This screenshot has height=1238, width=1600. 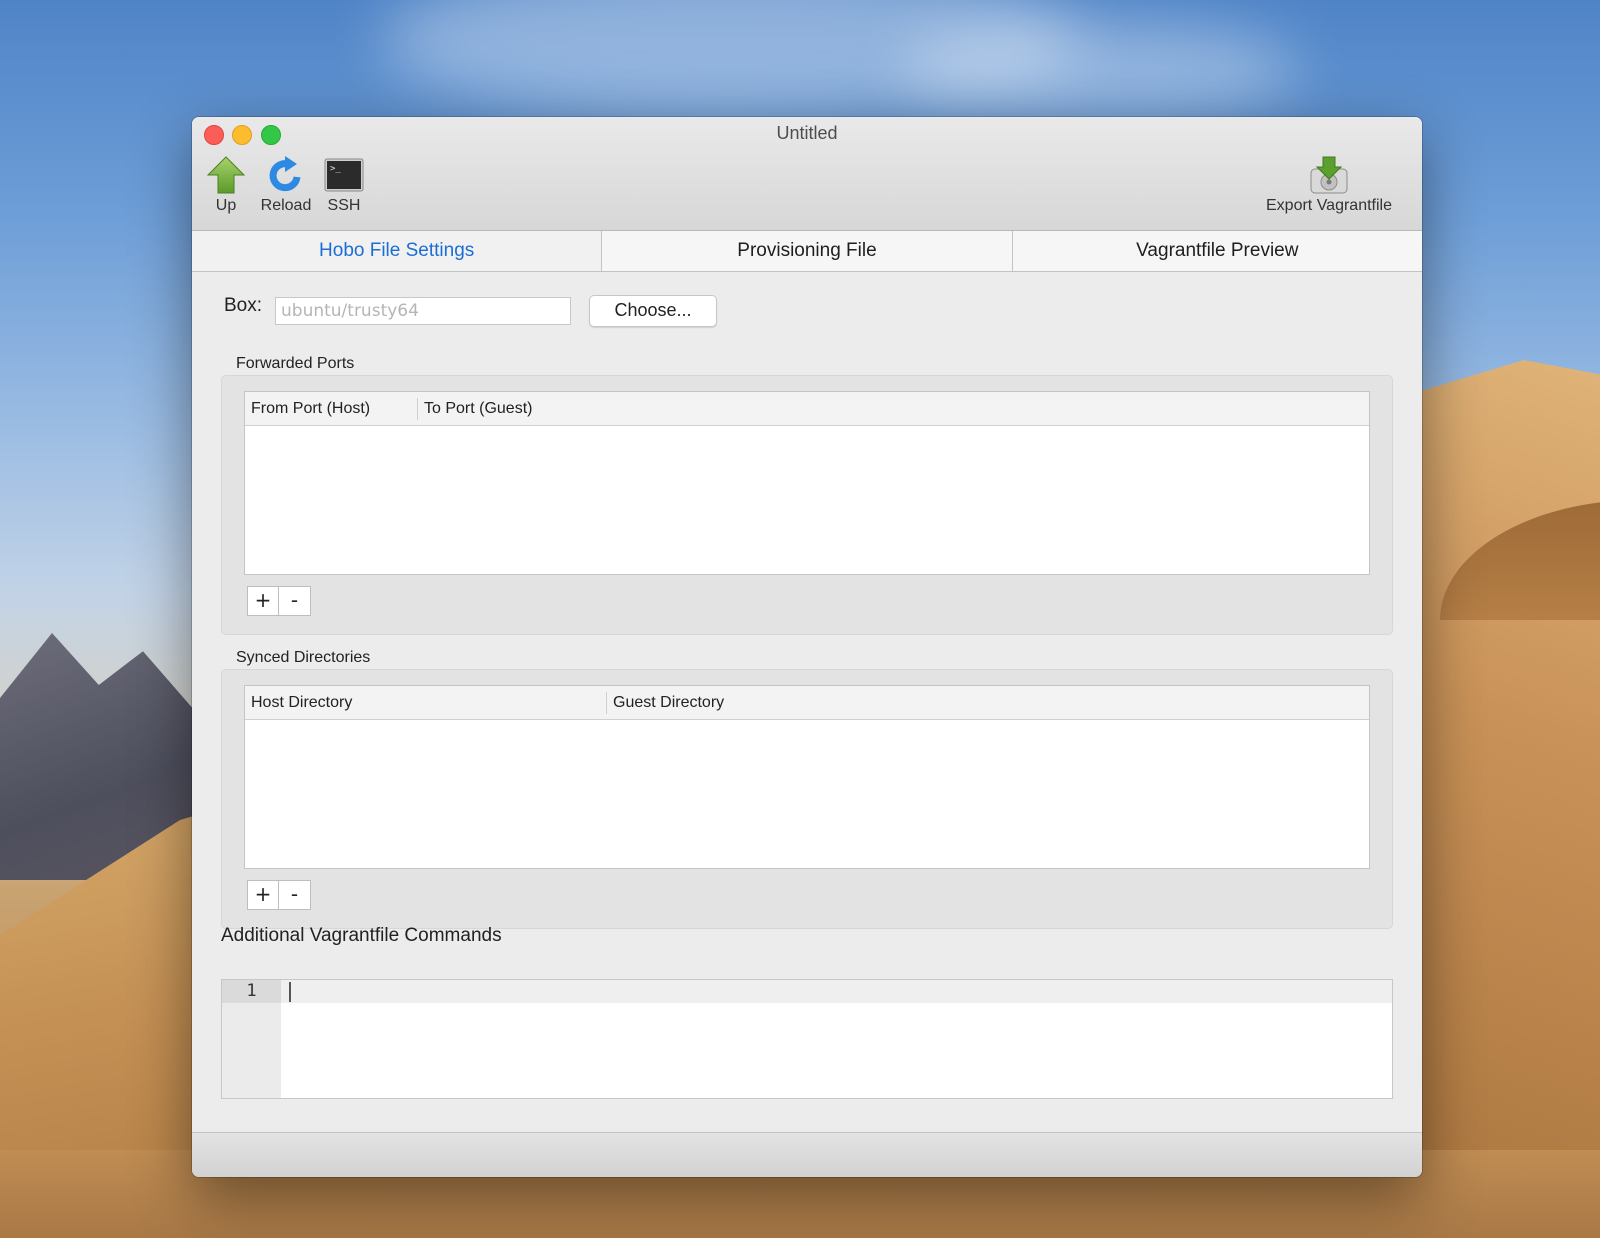 What do you see at coordinates (475, 408) in the screenshot?
I see `column-to-port: To Port (Guest)` at bounding box center [475, 408].